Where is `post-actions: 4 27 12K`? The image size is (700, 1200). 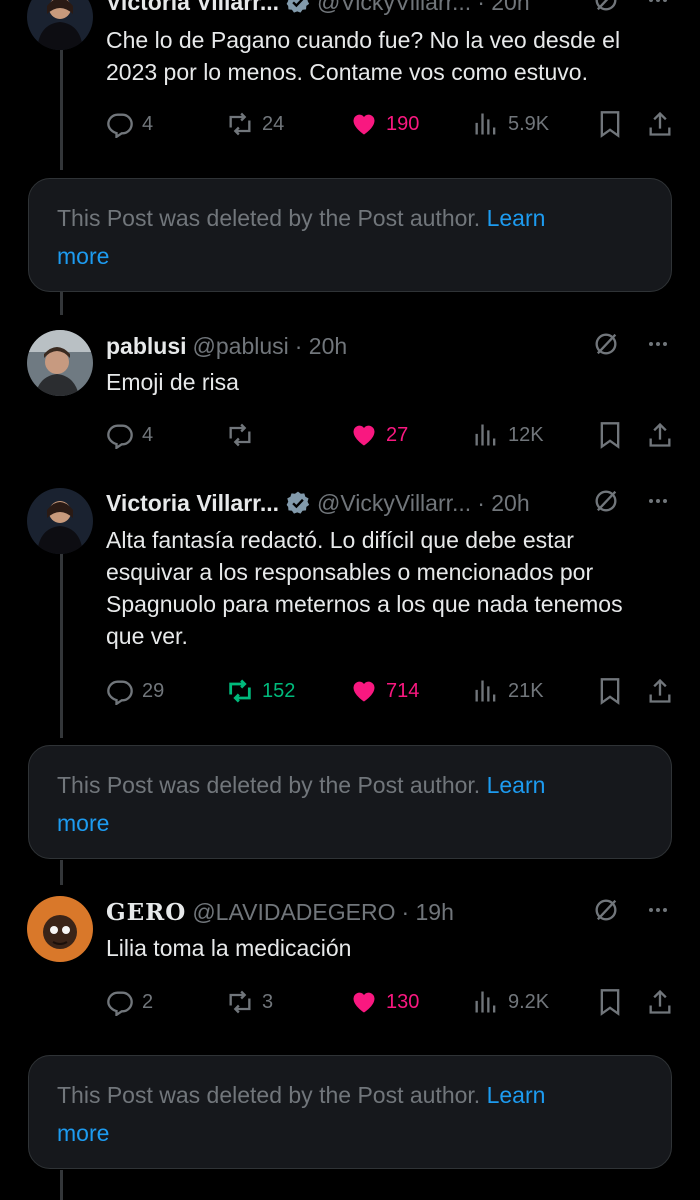
post-actions: 4 27 12K is located at coordinates (391, 435).